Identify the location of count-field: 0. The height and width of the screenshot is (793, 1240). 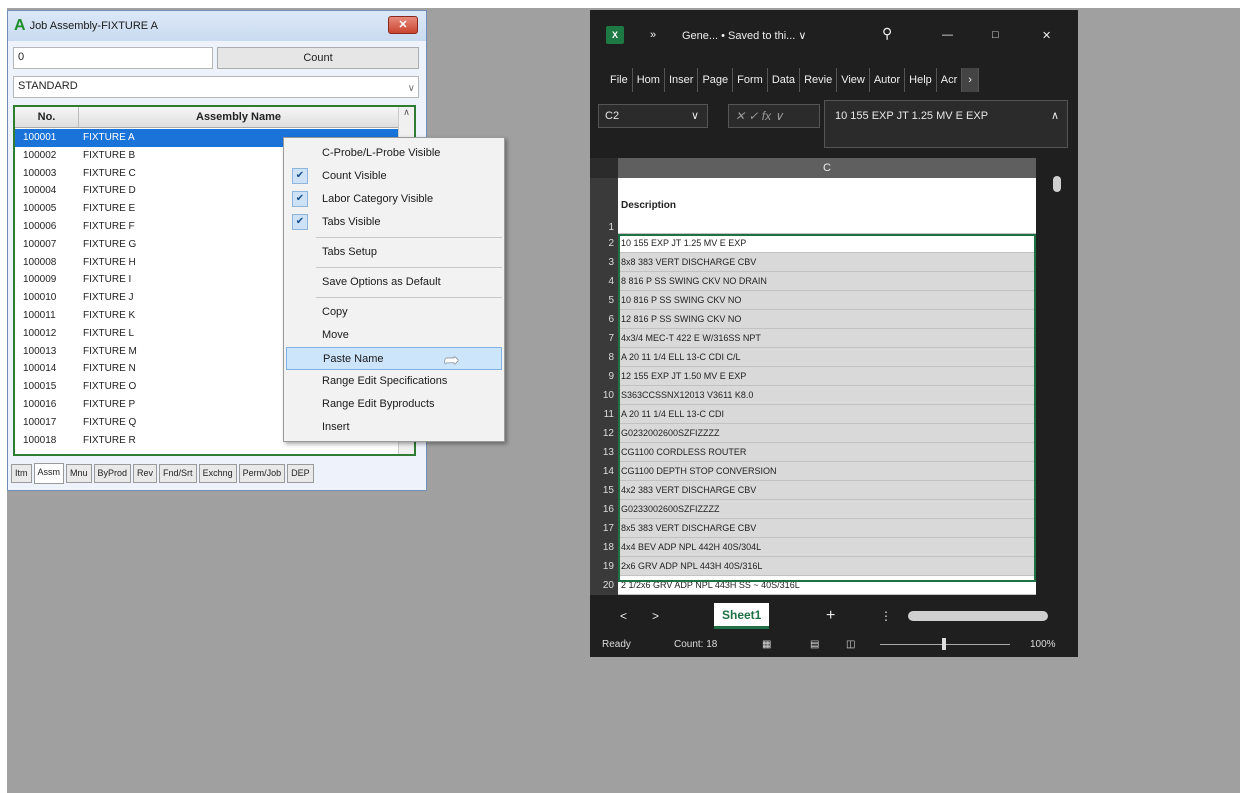
(113, 58).